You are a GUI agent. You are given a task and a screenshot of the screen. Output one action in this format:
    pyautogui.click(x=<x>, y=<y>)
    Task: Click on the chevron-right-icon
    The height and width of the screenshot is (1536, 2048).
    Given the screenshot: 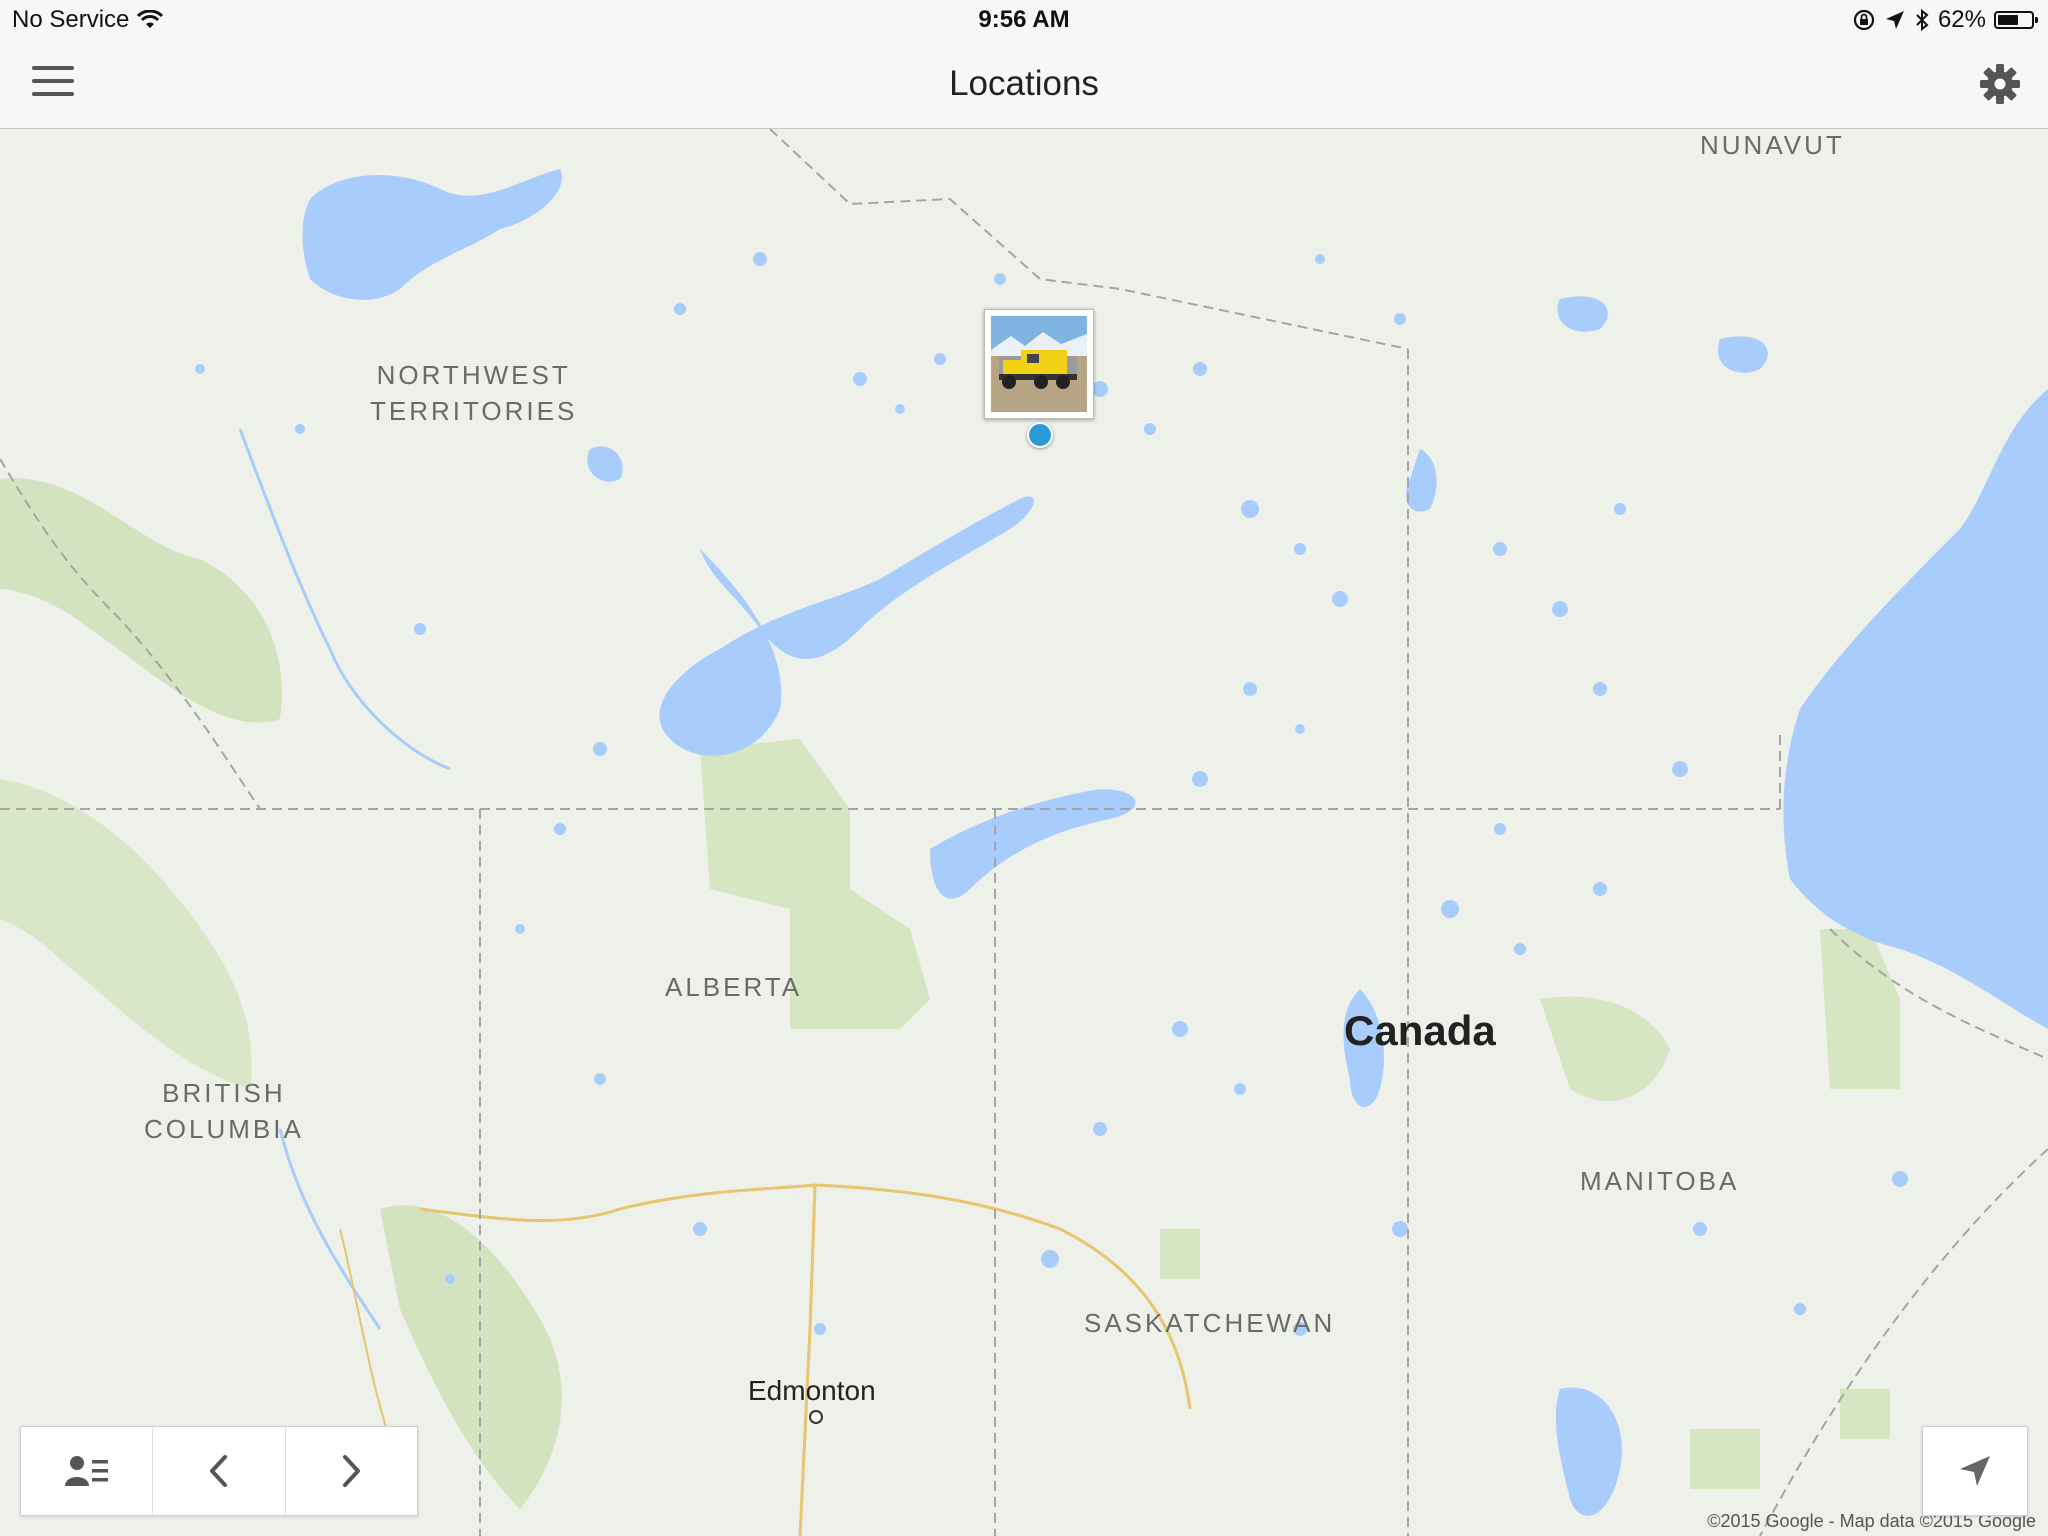 What is the action you would take?
    pyautogui.click(x=352, y=1471)
    